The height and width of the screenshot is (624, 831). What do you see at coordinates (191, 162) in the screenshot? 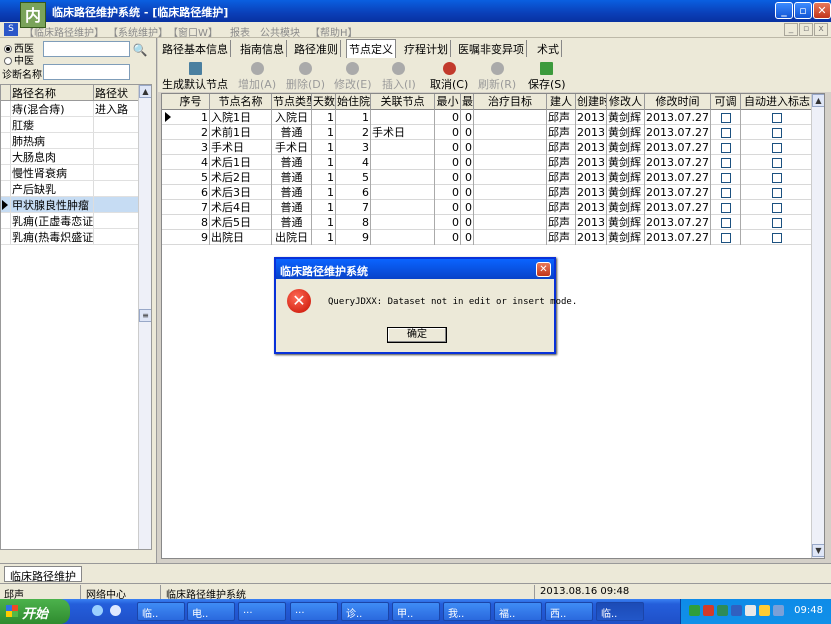
I see `table-cell: 4` at bounding box center [191, 162].